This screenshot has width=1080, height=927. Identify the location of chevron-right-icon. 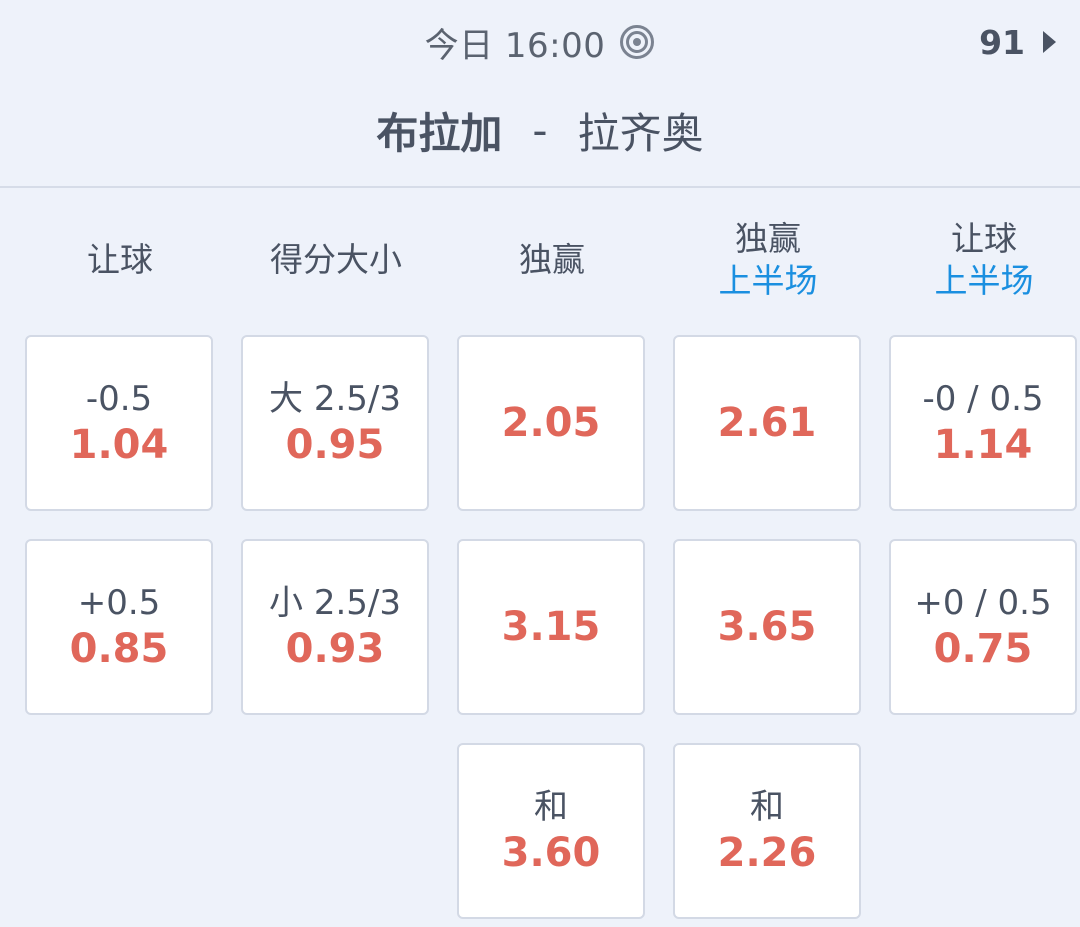
(1049, 42).